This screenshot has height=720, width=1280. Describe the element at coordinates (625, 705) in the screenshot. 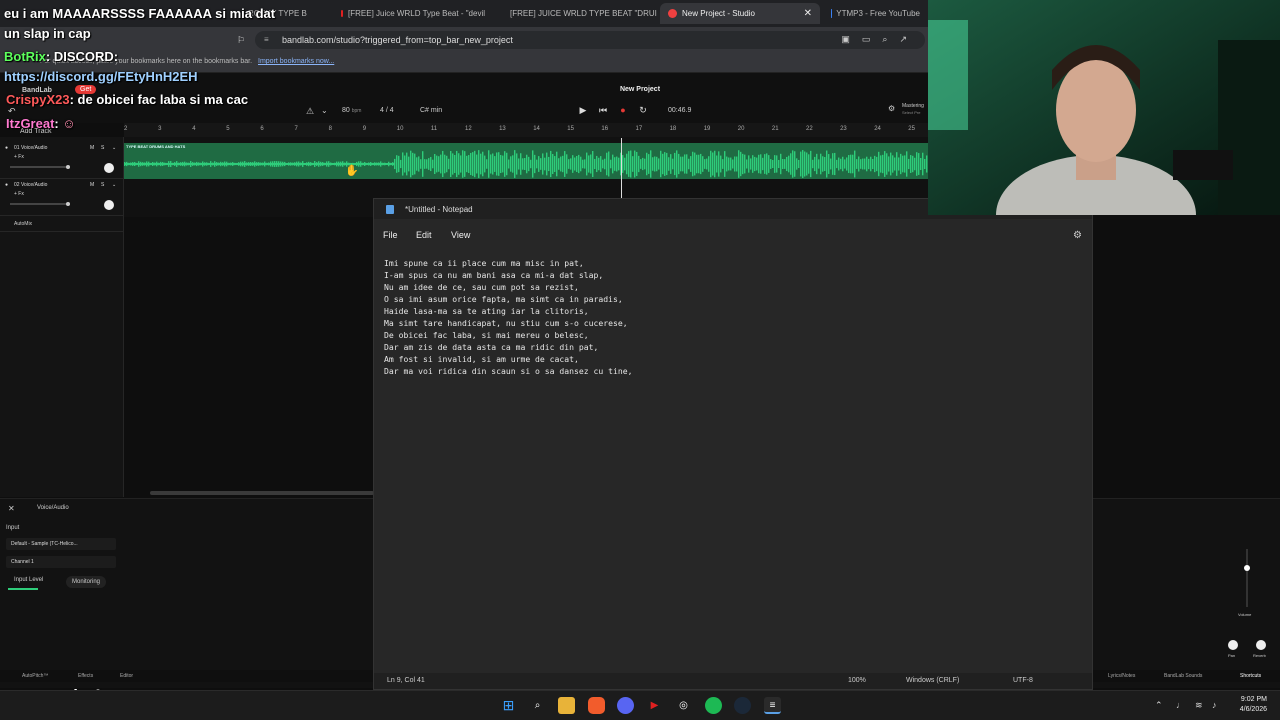

I see `discord-icon` at that location.